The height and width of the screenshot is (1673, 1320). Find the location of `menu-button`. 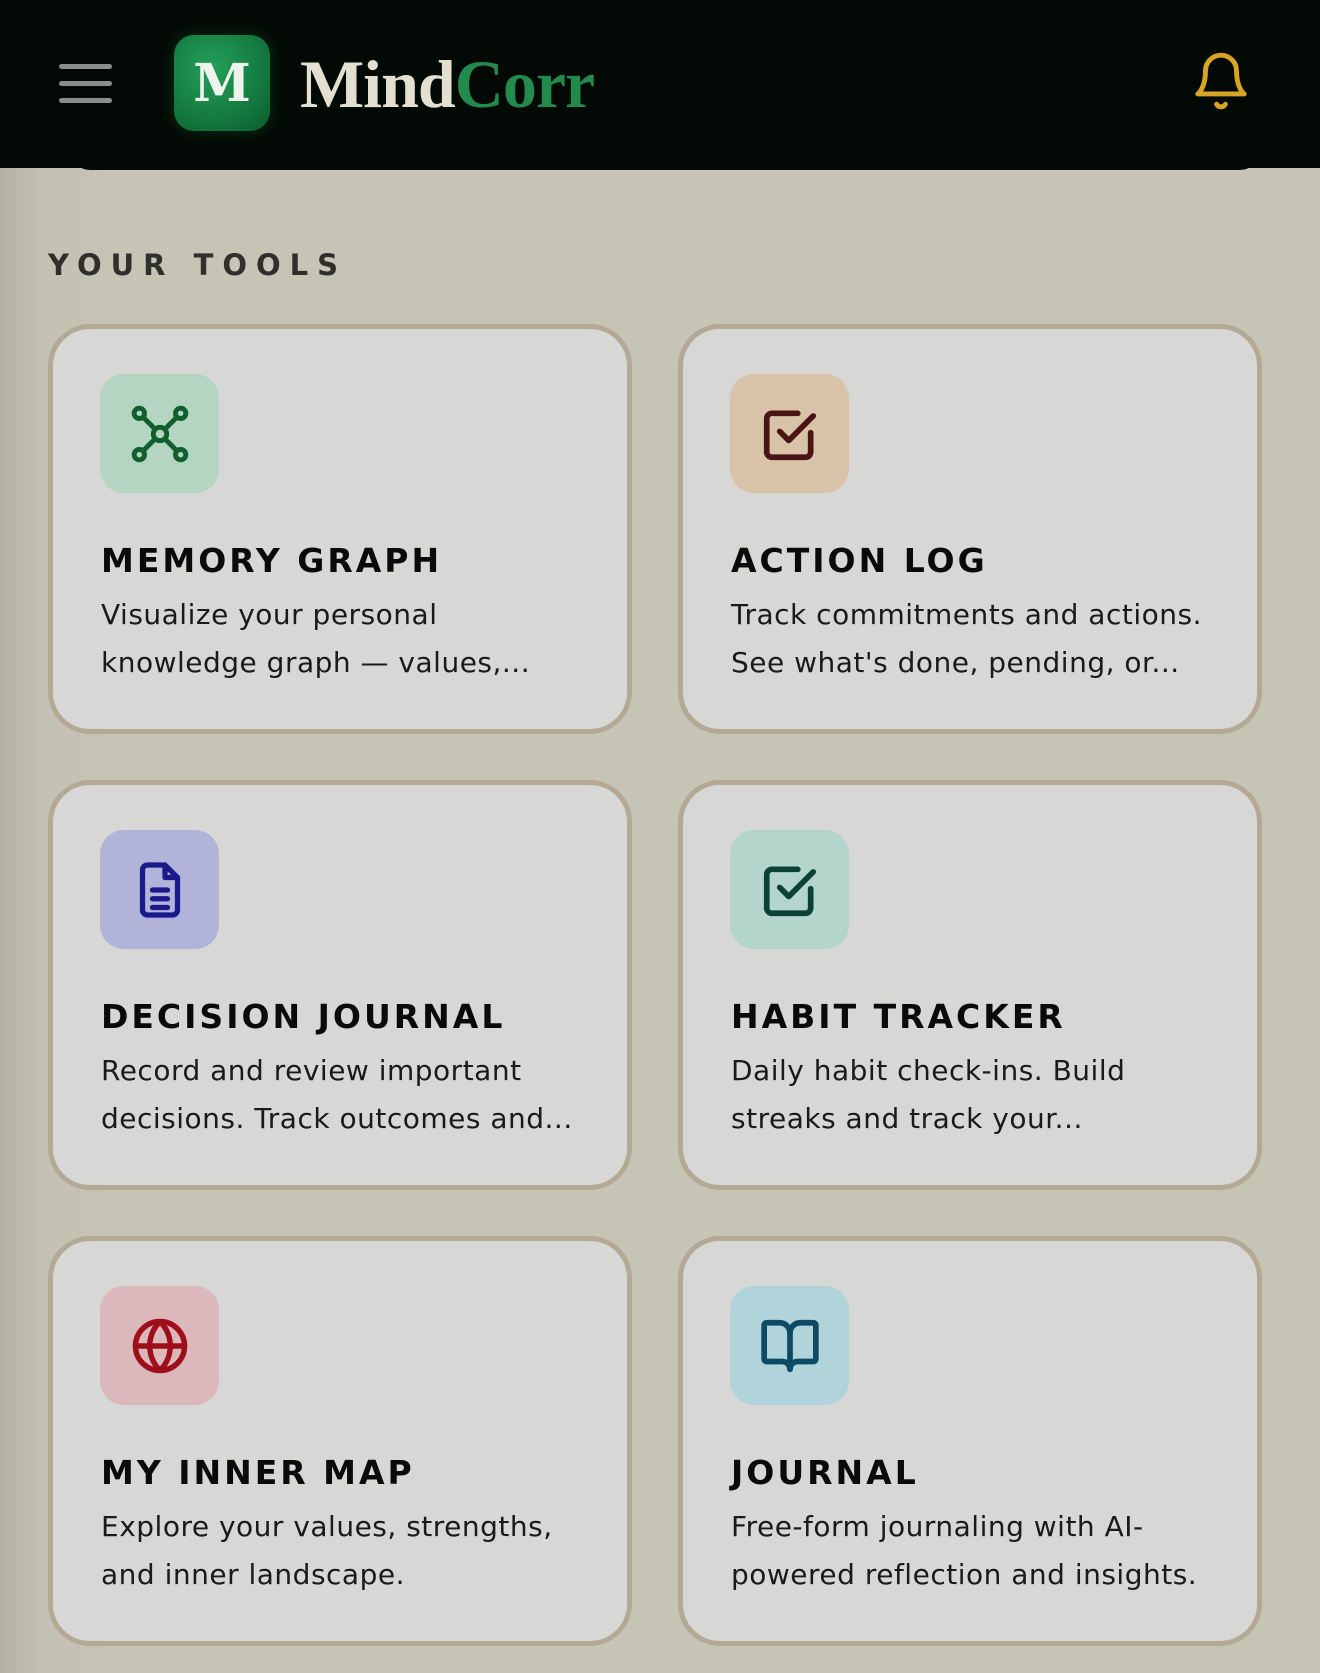

menu-button is located at coordinates (86, 83).